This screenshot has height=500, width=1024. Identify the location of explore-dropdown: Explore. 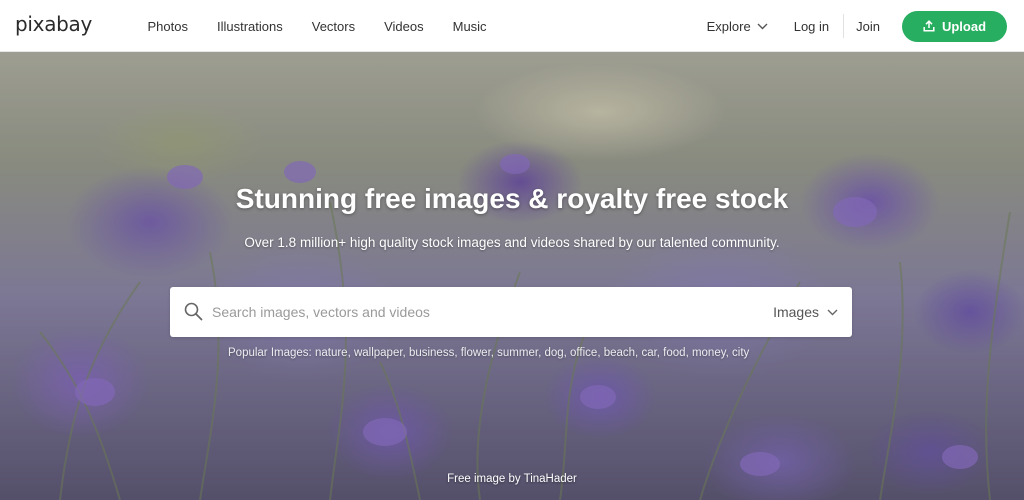
(737, 26).